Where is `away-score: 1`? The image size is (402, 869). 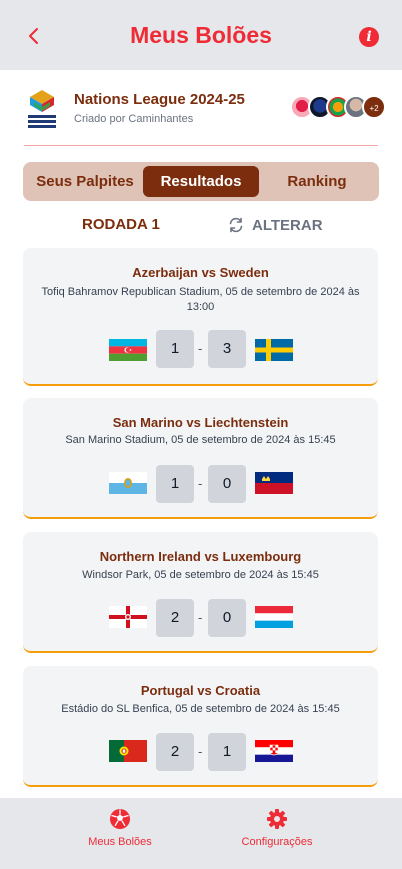
away-score: 1 is located at coordinates (227, 752).